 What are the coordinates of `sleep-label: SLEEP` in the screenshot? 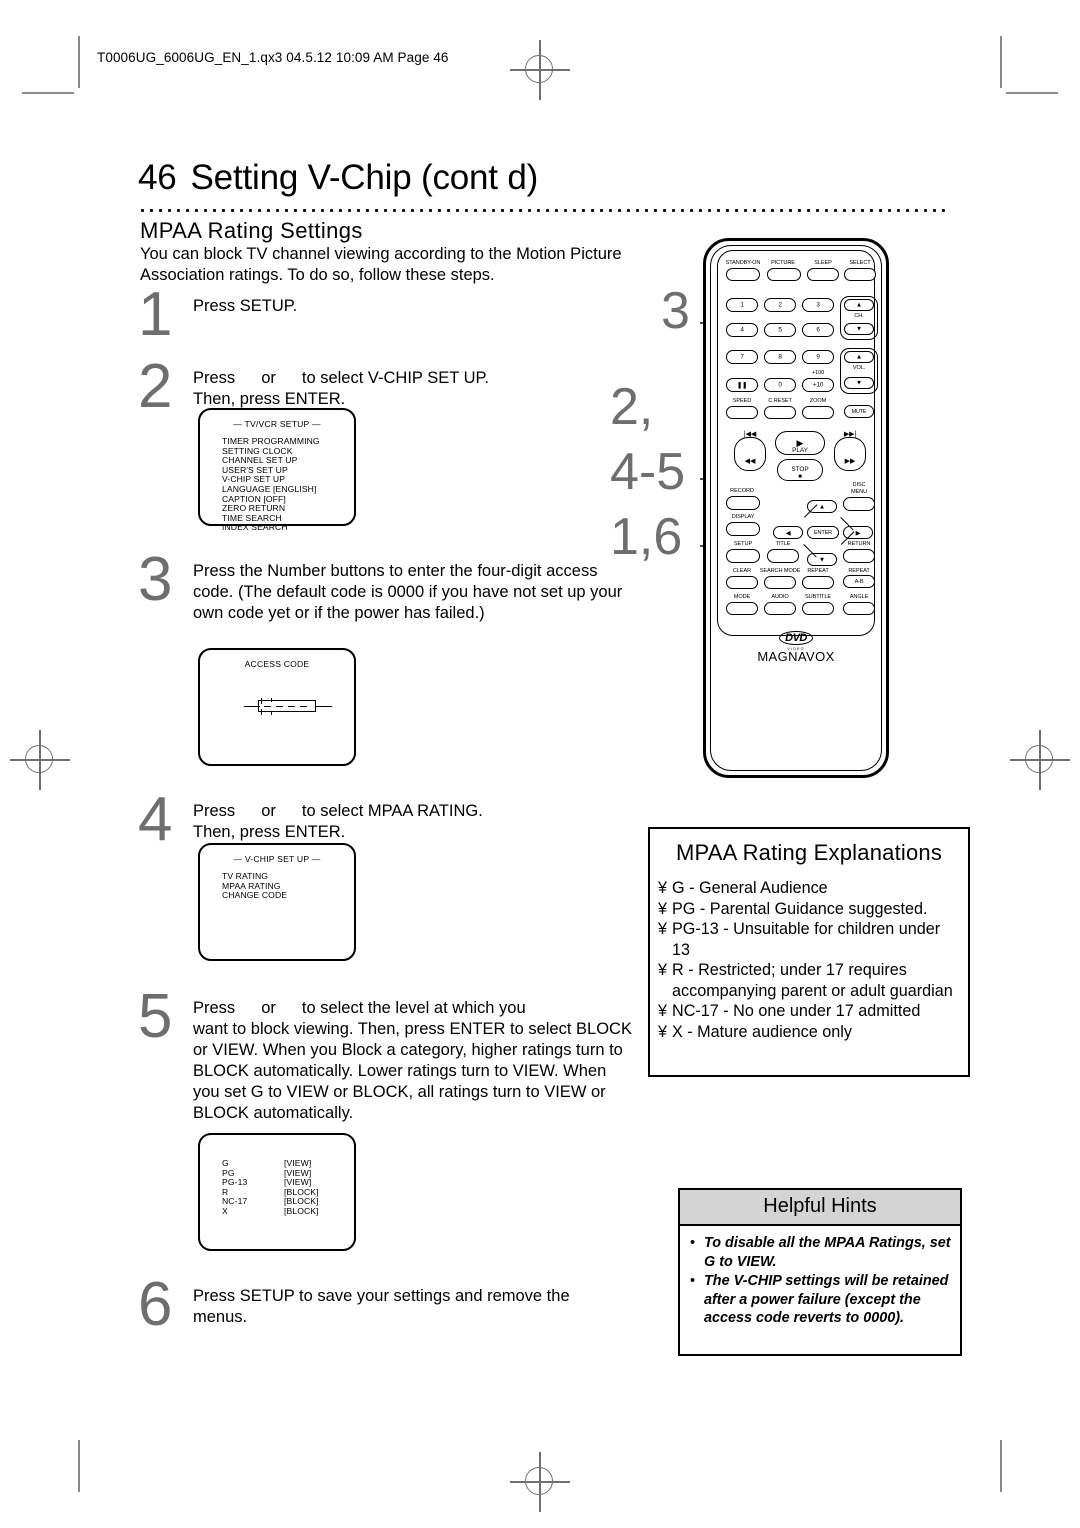 It's located at (823, 263).